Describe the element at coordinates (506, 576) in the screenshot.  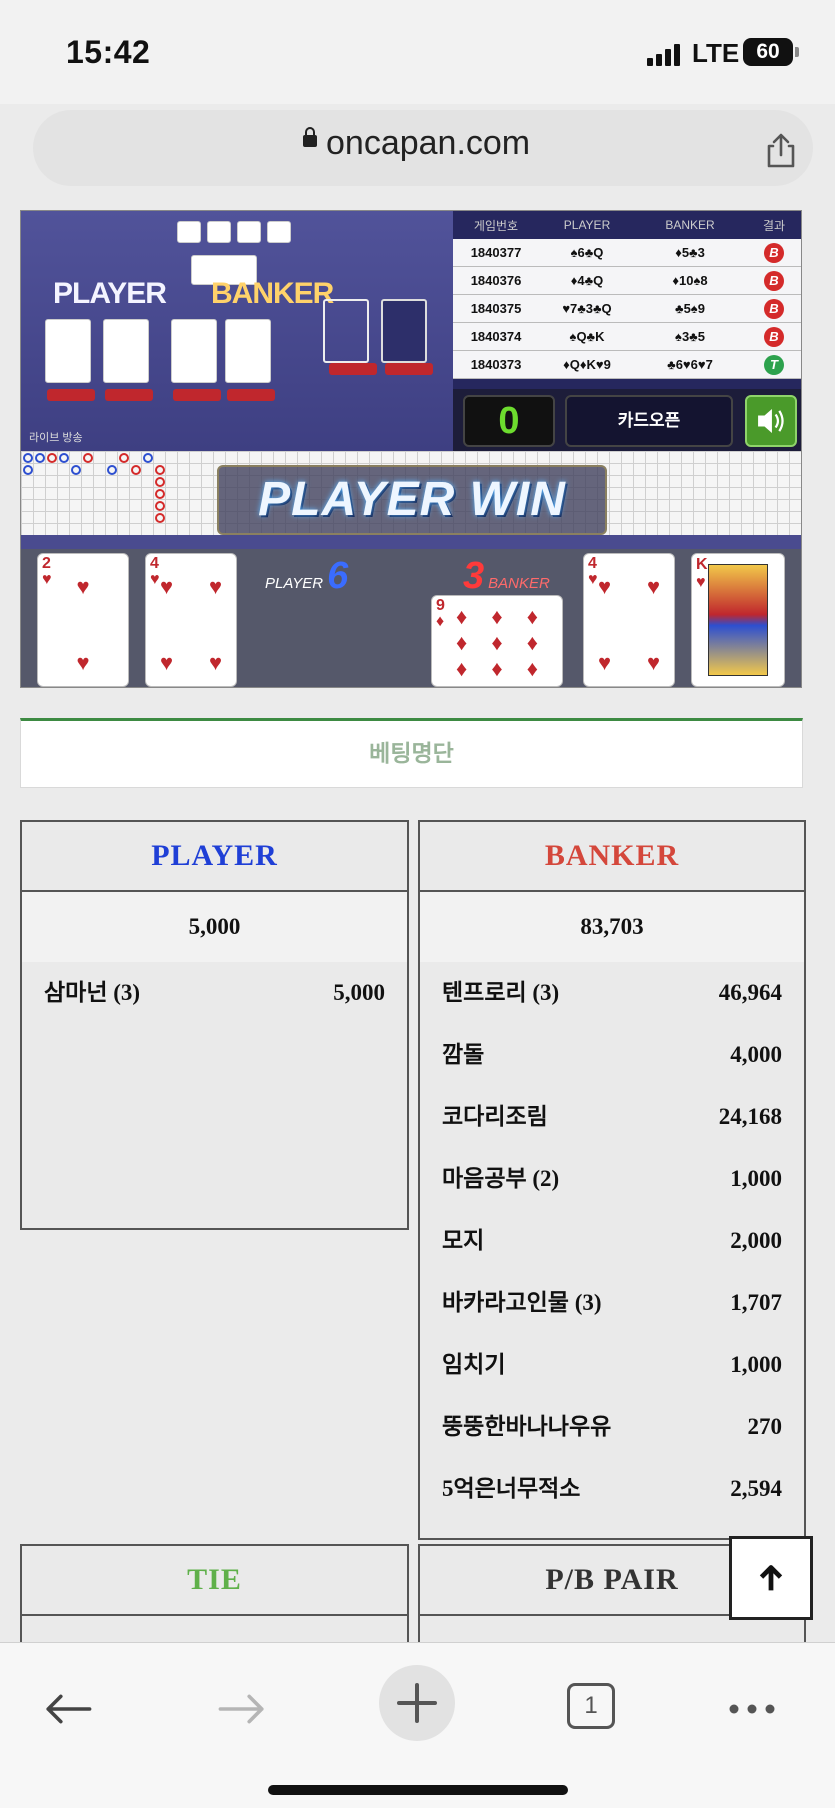
I see `banker-score: 3 BANKER` at that location.